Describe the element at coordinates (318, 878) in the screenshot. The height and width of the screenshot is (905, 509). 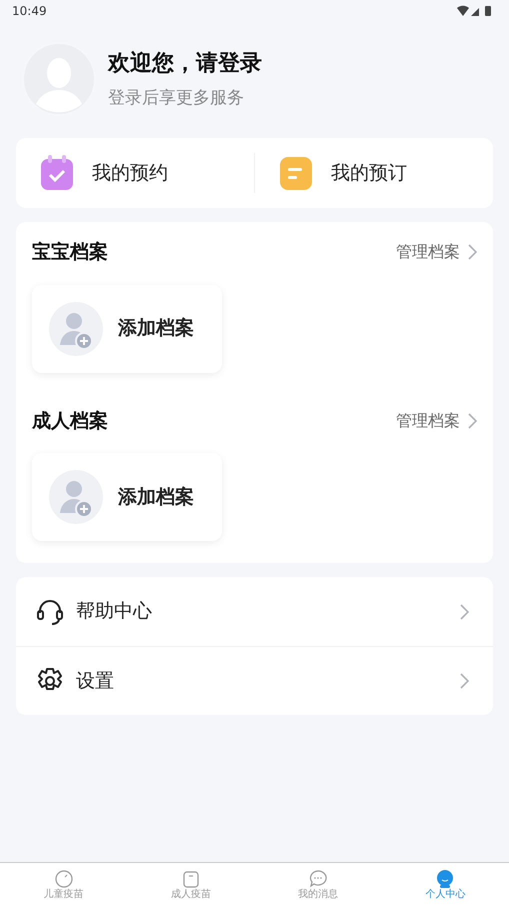
I see `chat-icon` at that location.